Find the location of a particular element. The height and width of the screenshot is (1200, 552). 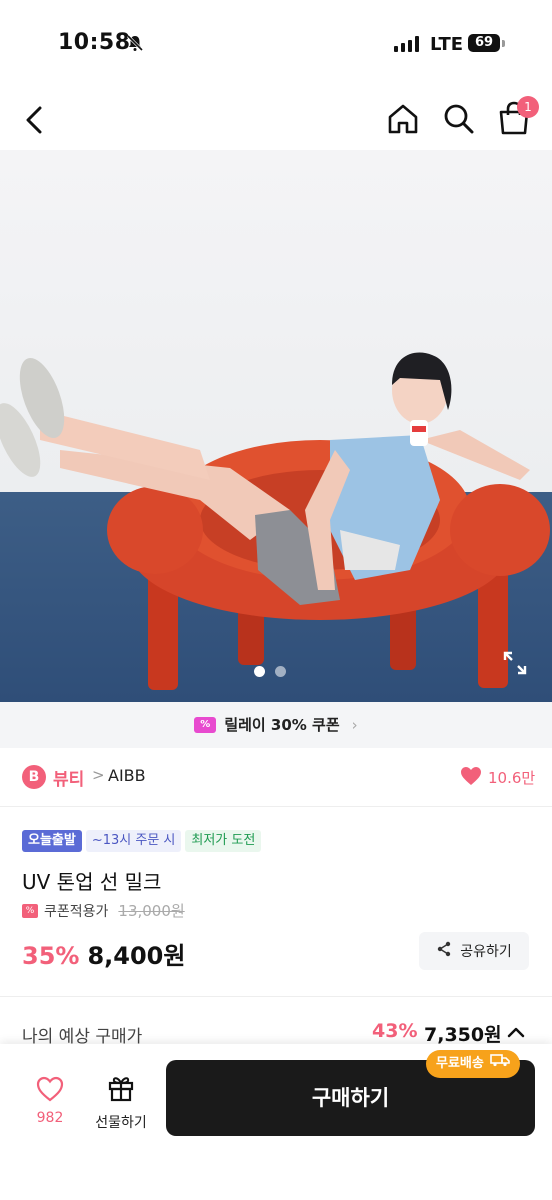

battery-level: 69 is located at coordinates (484, 43).